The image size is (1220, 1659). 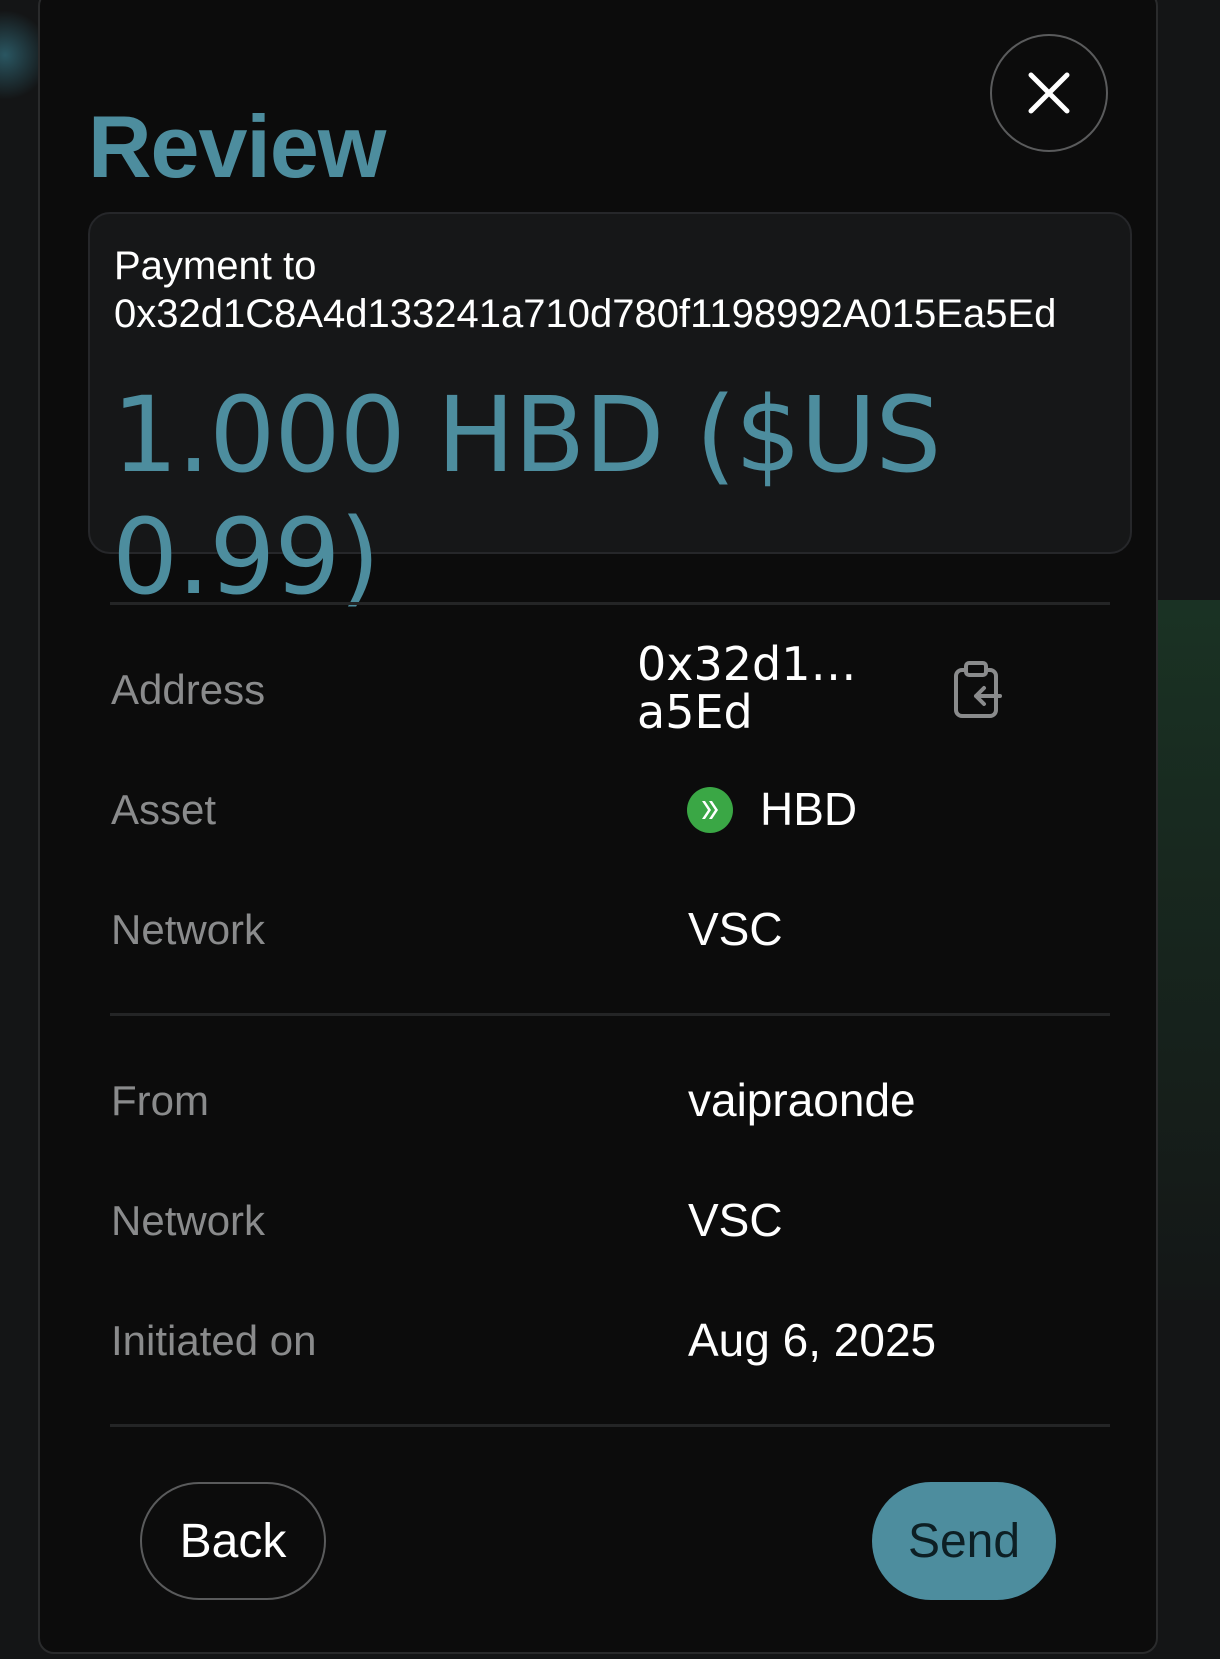 I want to click on back-button: Back, so click(x=233, y=1541).